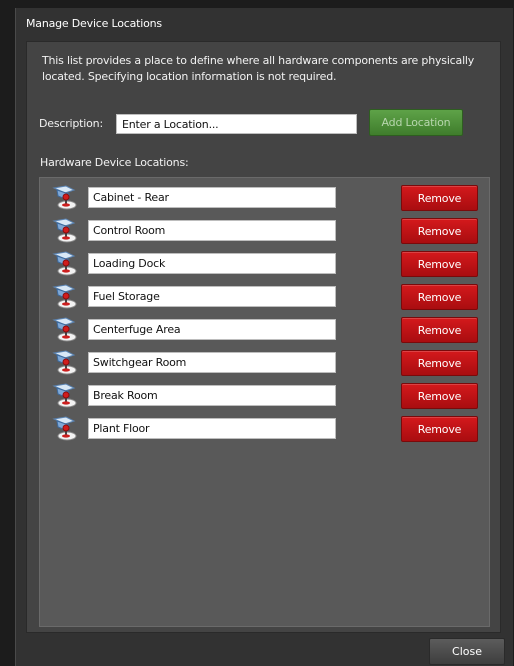 This screenshot has width=514, height=666. Describe the element at coordinates (94, 23) in the screenshot. I see `dialog-title: Manage Device Locations` at that location.